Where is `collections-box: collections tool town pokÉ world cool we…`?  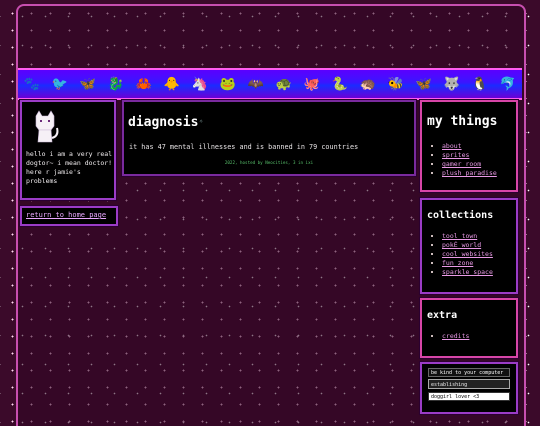
collections-box: collections tool town pokÉ world cool we… is located at coordinates (469, 246).